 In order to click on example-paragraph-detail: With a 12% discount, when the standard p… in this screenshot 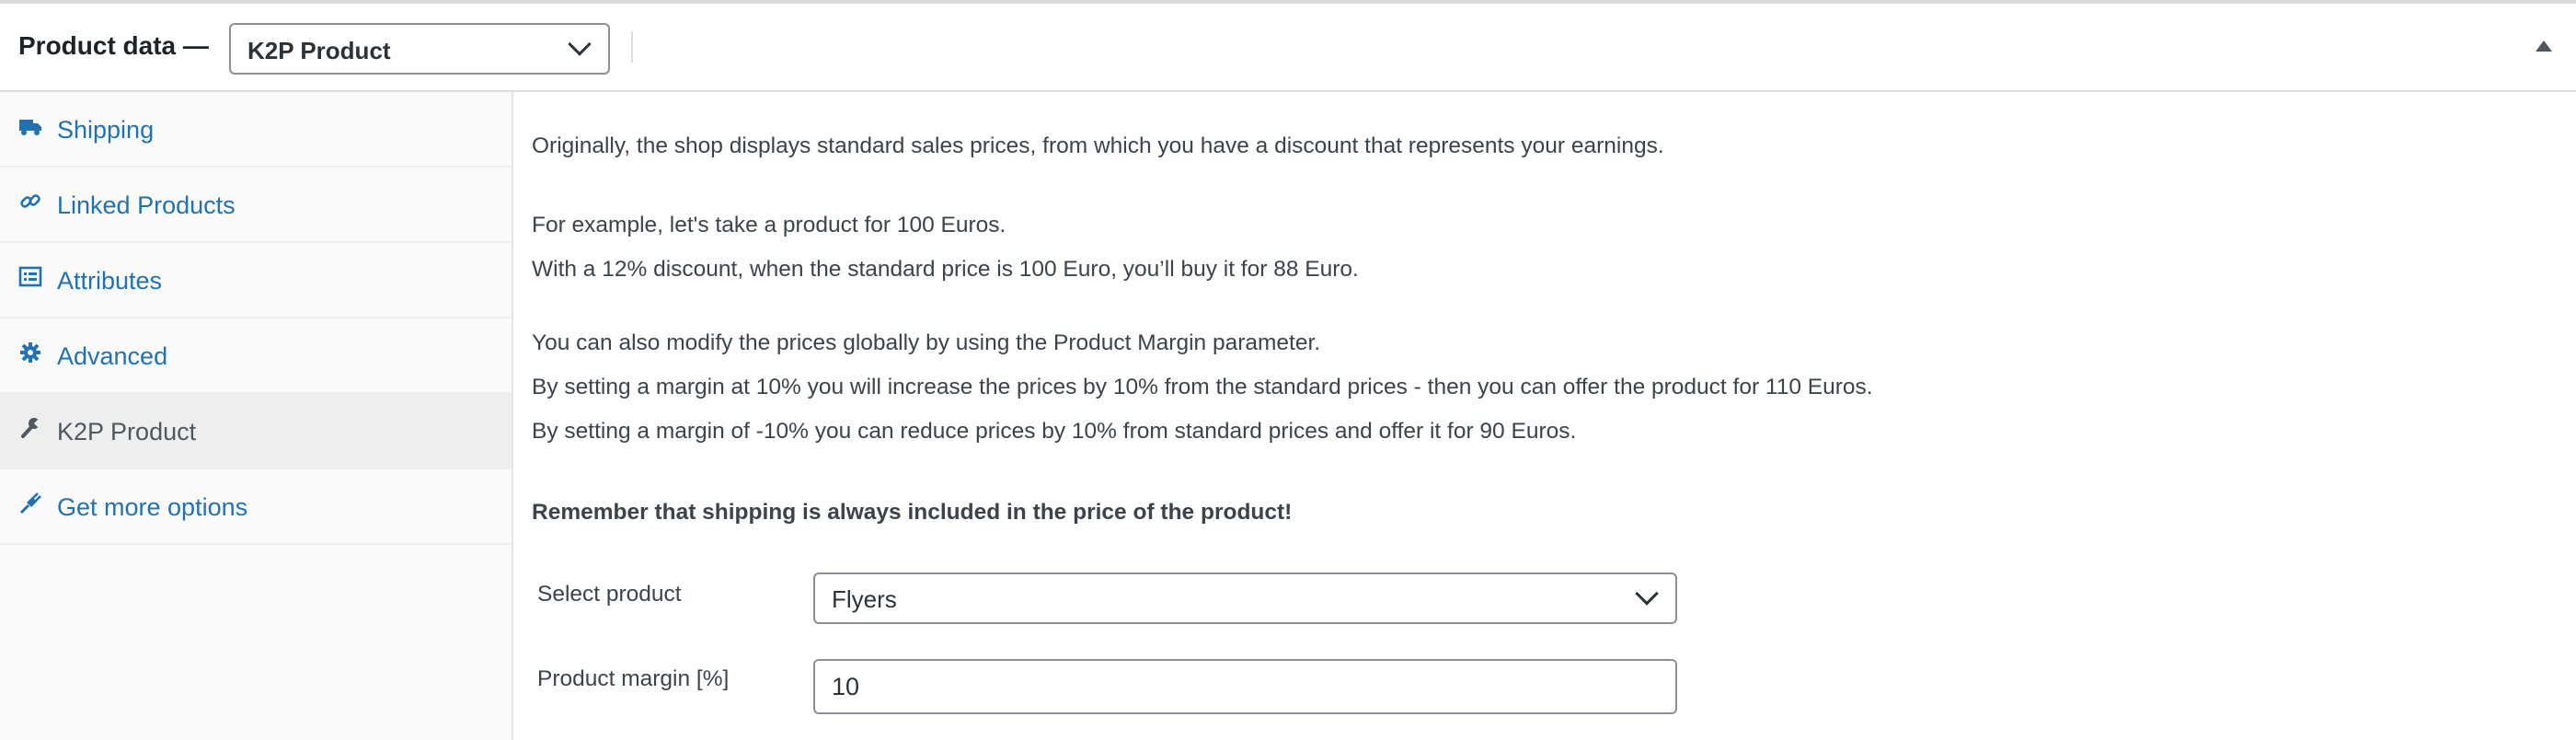, I will do `click(945, 269)`.